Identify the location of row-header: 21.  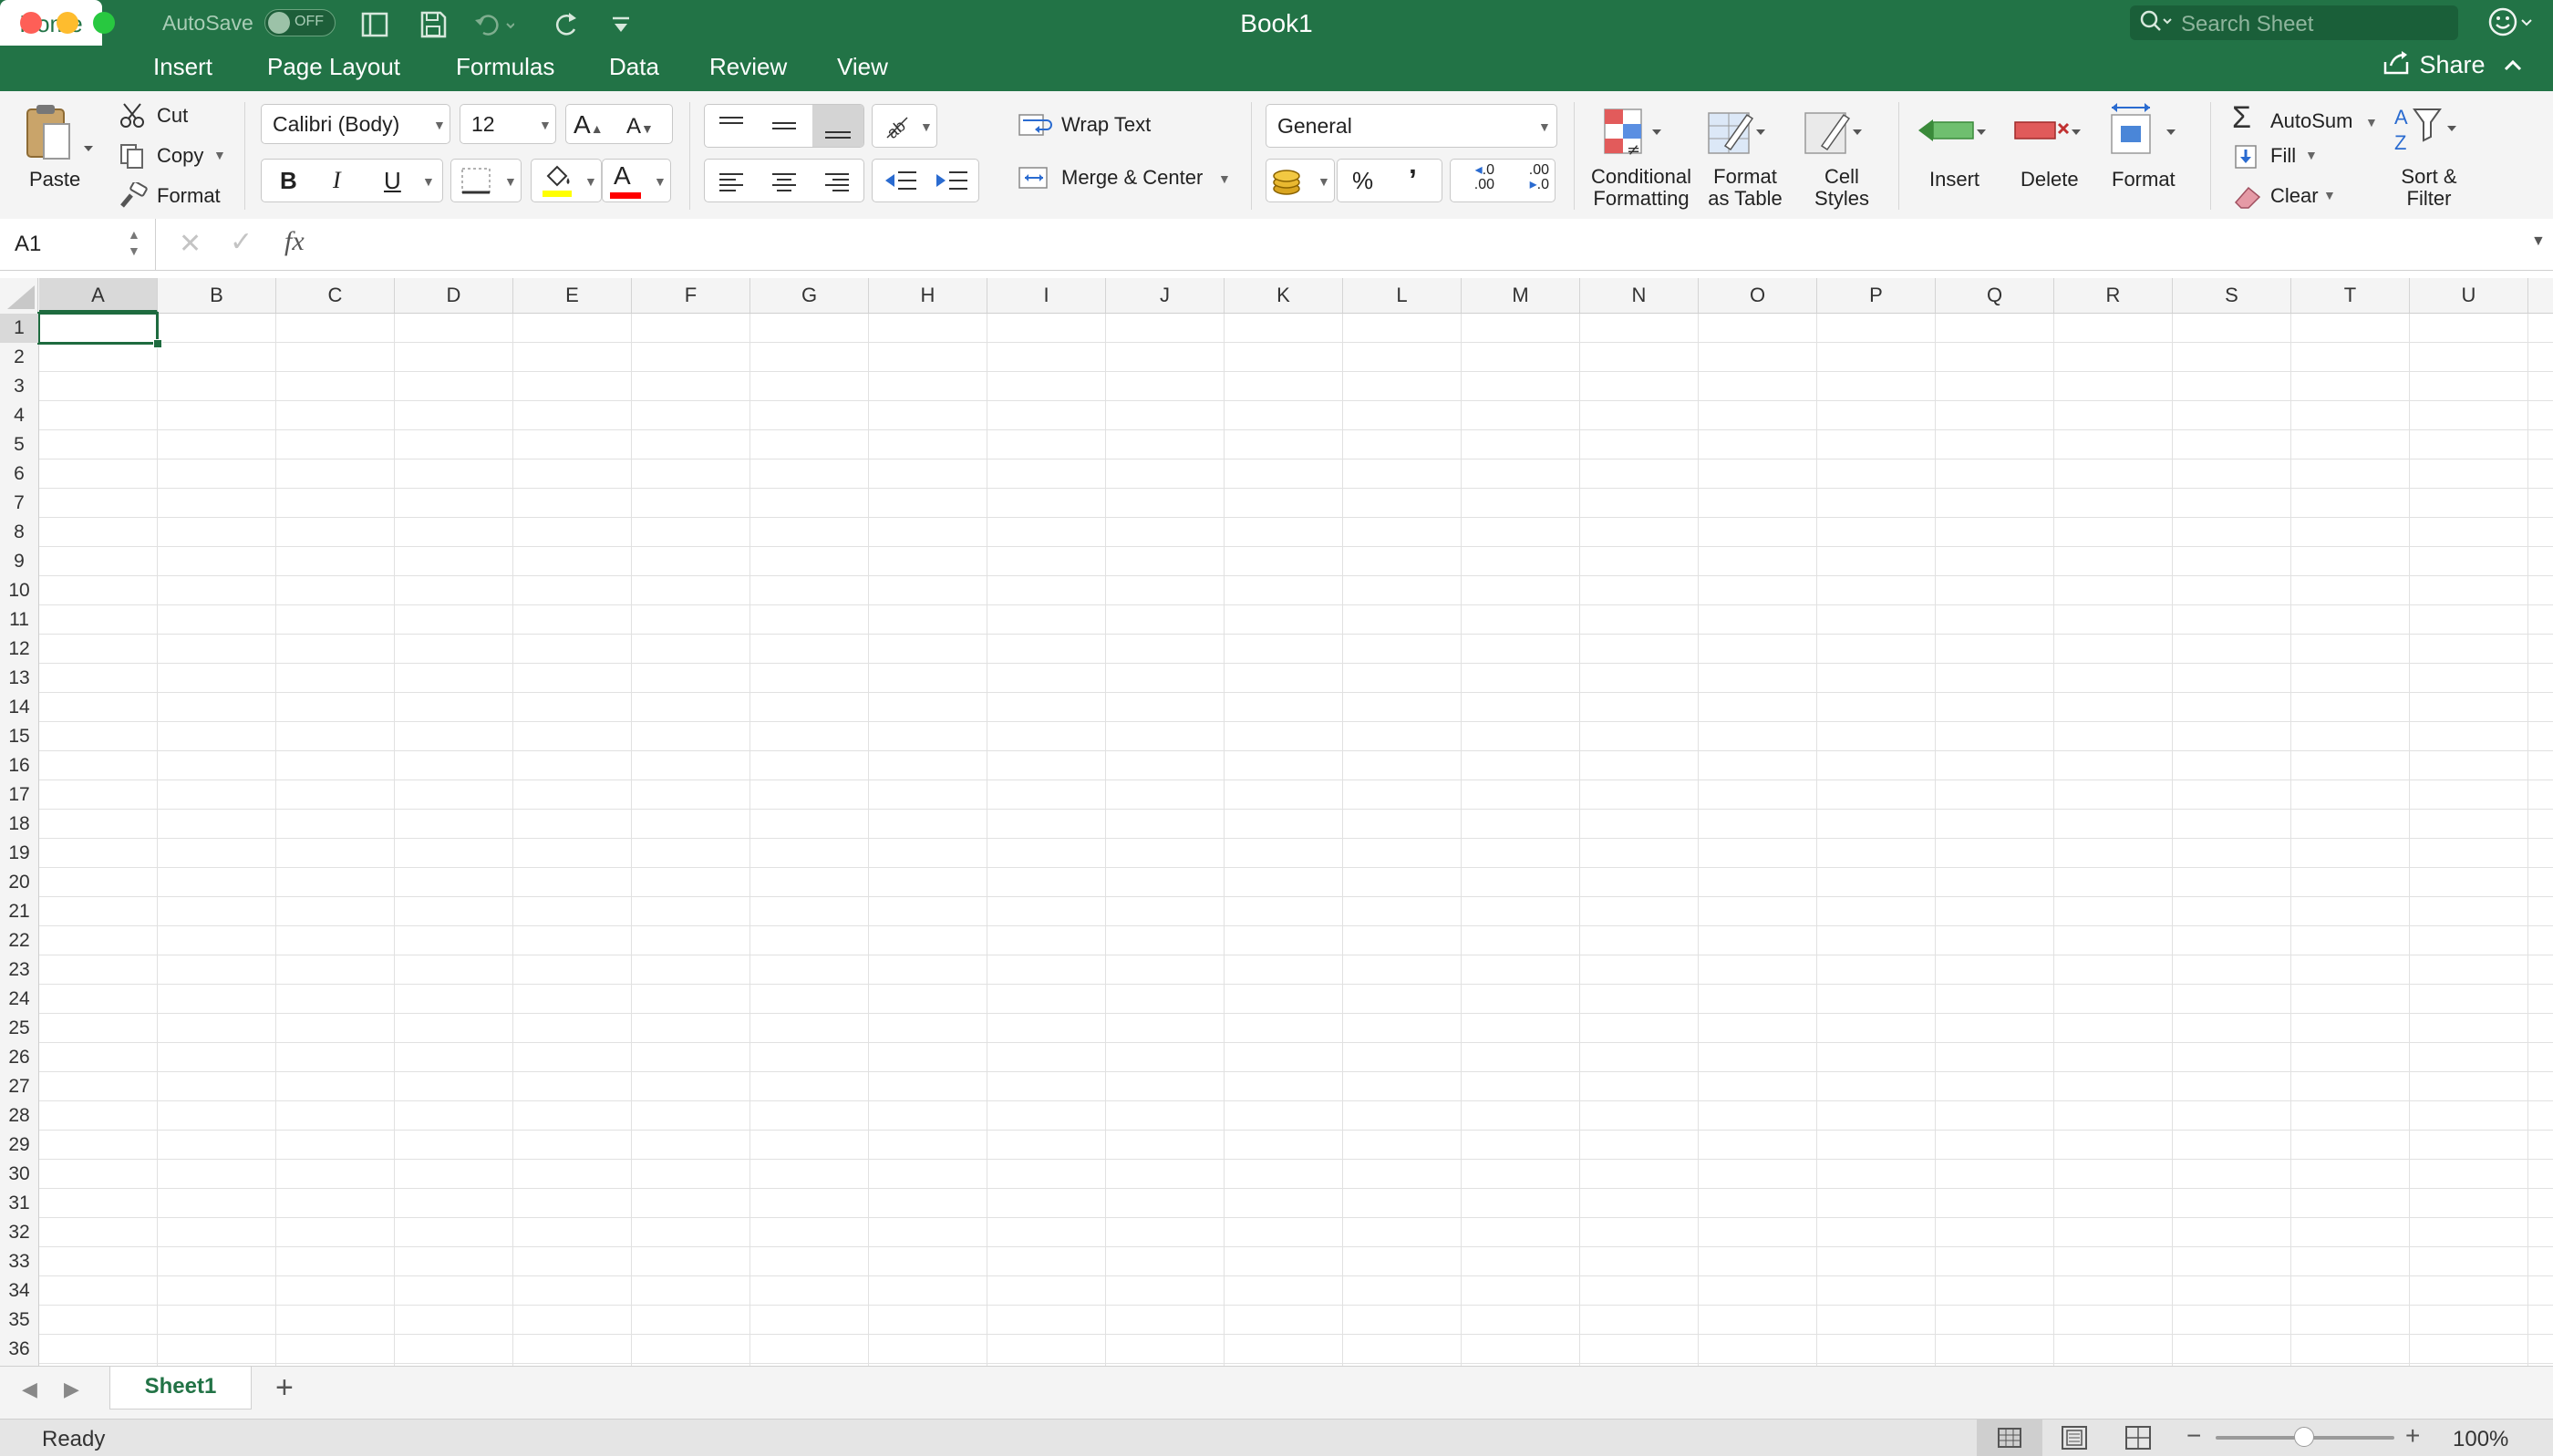
(19, 911).